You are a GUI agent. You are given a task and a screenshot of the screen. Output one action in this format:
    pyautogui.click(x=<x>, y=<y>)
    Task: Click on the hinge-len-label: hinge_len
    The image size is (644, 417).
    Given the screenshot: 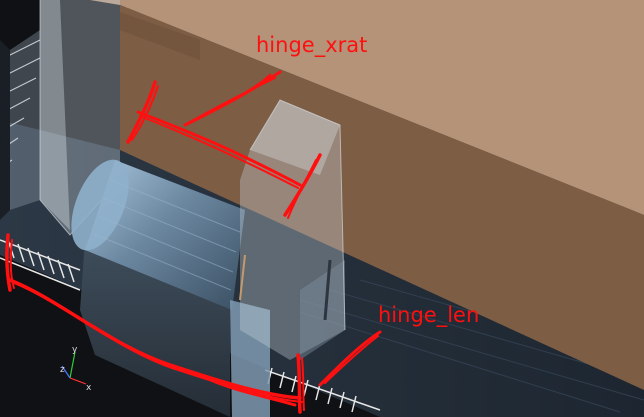 What is the action you would take?
    pyautogui.click(x=428, y=315)
    